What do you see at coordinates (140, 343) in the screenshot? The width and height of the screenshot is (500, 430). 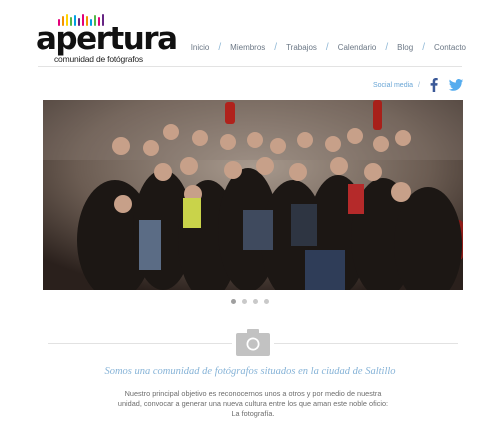 I see `section-divider-left` at bounding box center [140, 343].